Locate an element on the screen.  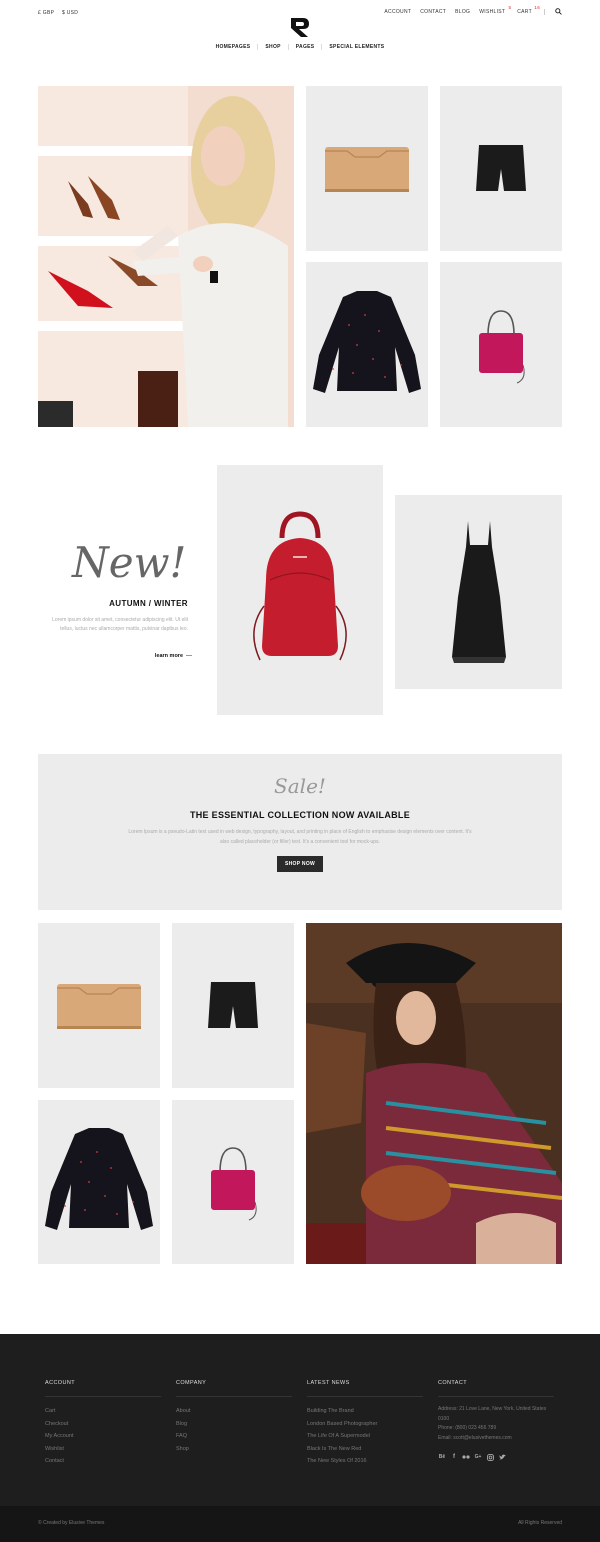
black-dress-image is located at coordinates (478, 592).